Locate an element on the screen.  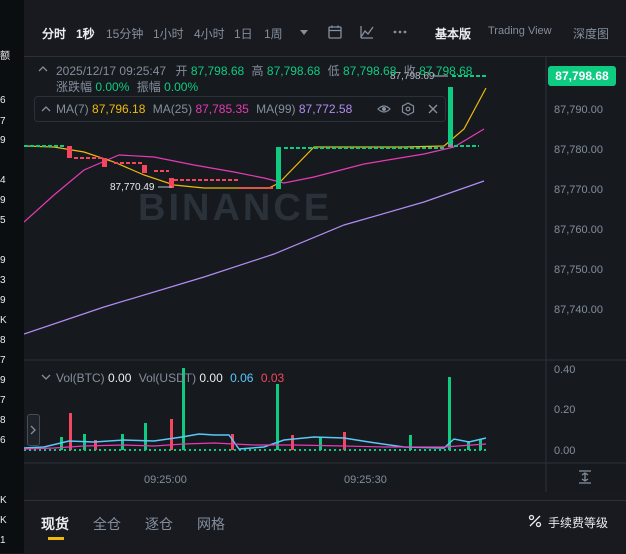
volume-axis-label: 0.20 is located at coordinates (564, 410).